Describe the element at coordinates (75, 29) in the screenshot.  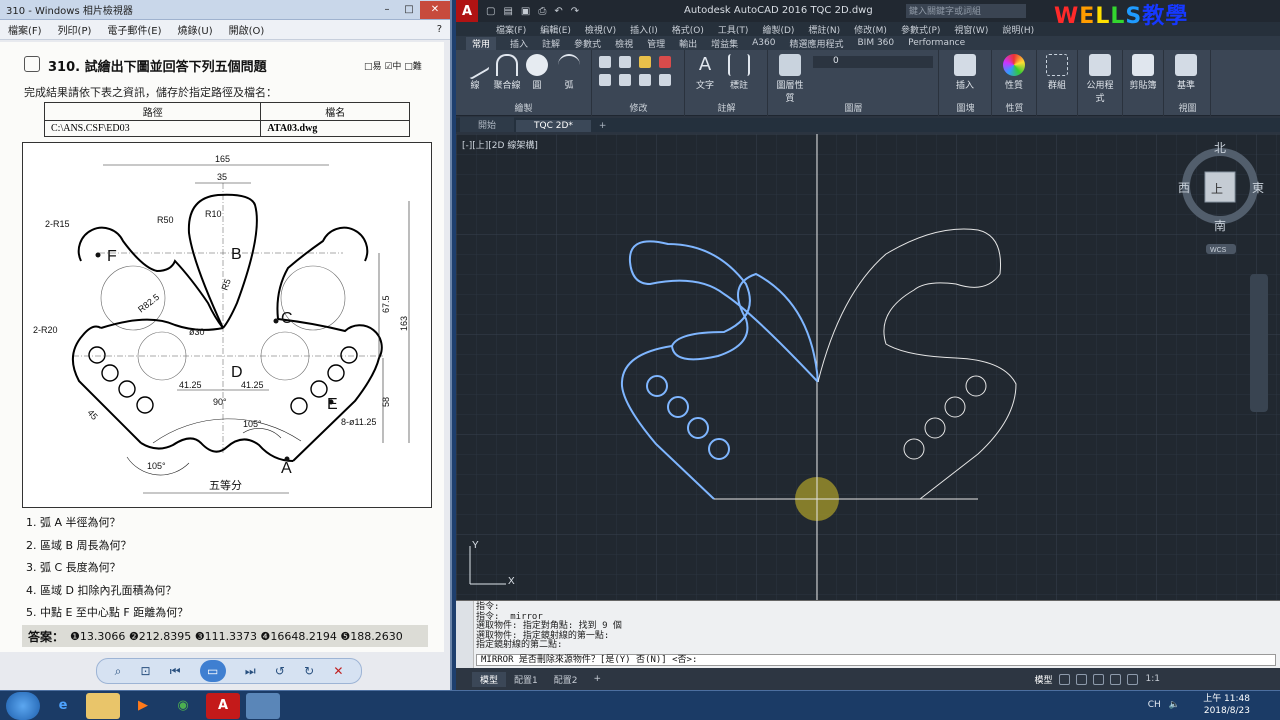
I see `menu-print: 列印(P)` at that location.